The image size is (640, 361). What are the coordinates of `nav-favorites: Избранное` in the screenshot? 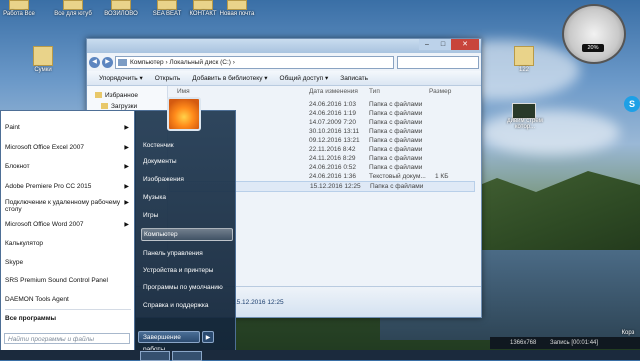 It's located at (116, 95).